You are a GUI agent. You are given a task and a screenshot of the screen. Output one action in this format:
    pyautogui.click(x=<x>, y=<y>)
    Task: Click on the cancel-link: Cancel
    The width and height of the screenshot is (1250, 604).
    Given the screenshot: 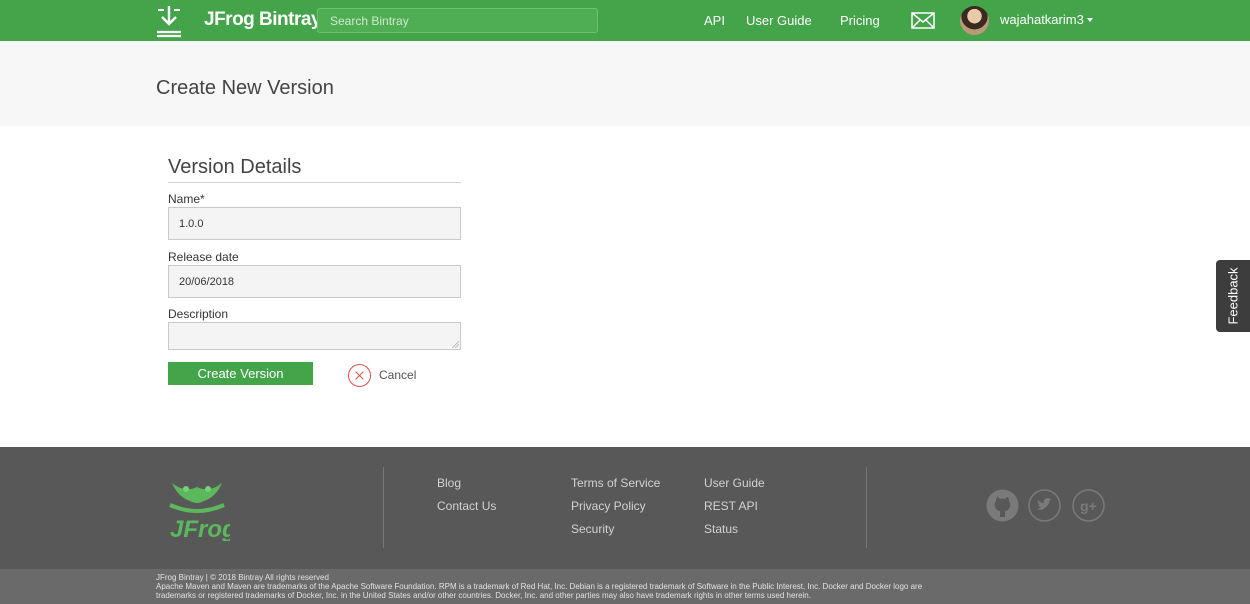 What is the action you would take?
    pyautogui.click(x=397, y=375)
    